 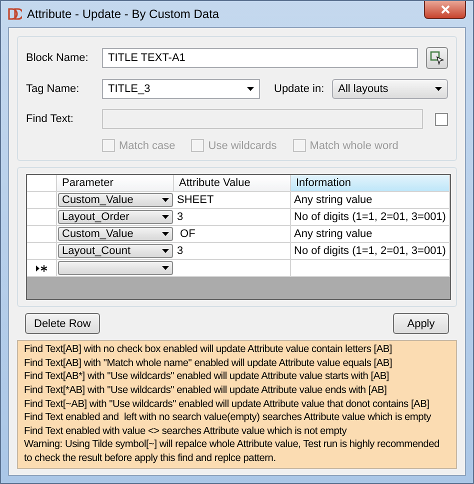 I want to click on tag-name-dropdown: TITLE_3, so click(x=181, y=89).